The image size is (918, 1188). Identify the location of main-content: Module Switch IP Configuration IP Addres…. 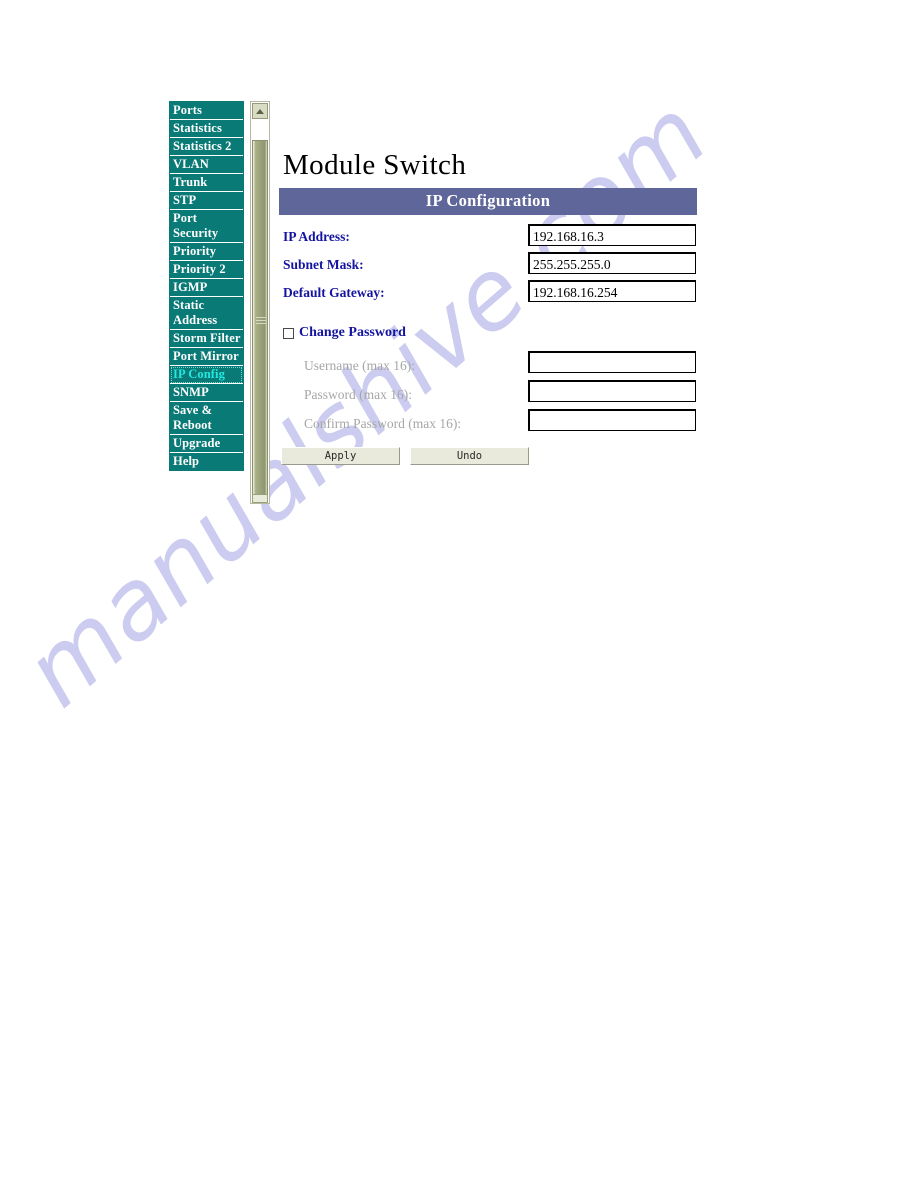
(489, 284).